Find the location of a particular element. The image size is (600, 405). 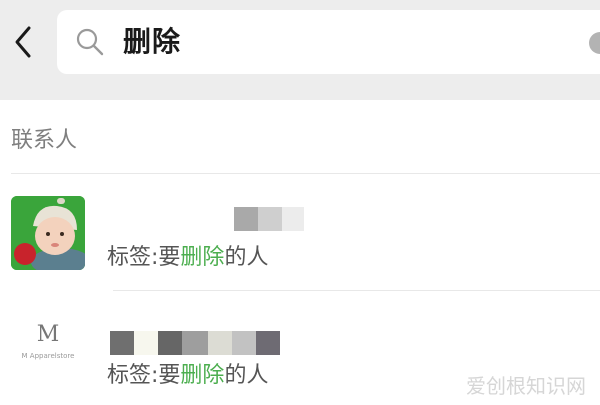

search-input: 删除 is located at coordinates (152, 42).